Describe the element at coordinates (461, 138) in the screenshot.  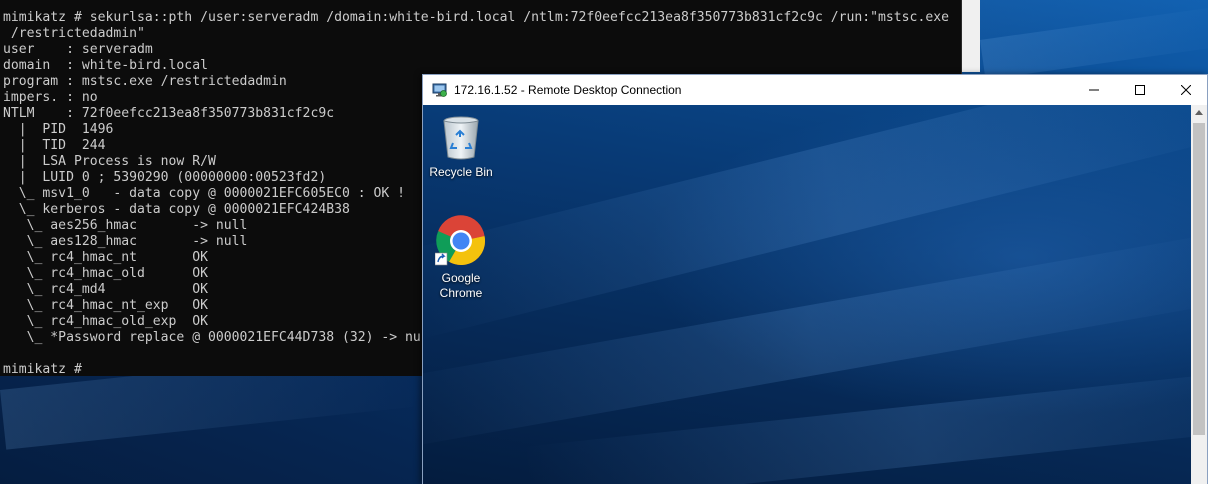
I see `recycle-bin-icon` at that location.